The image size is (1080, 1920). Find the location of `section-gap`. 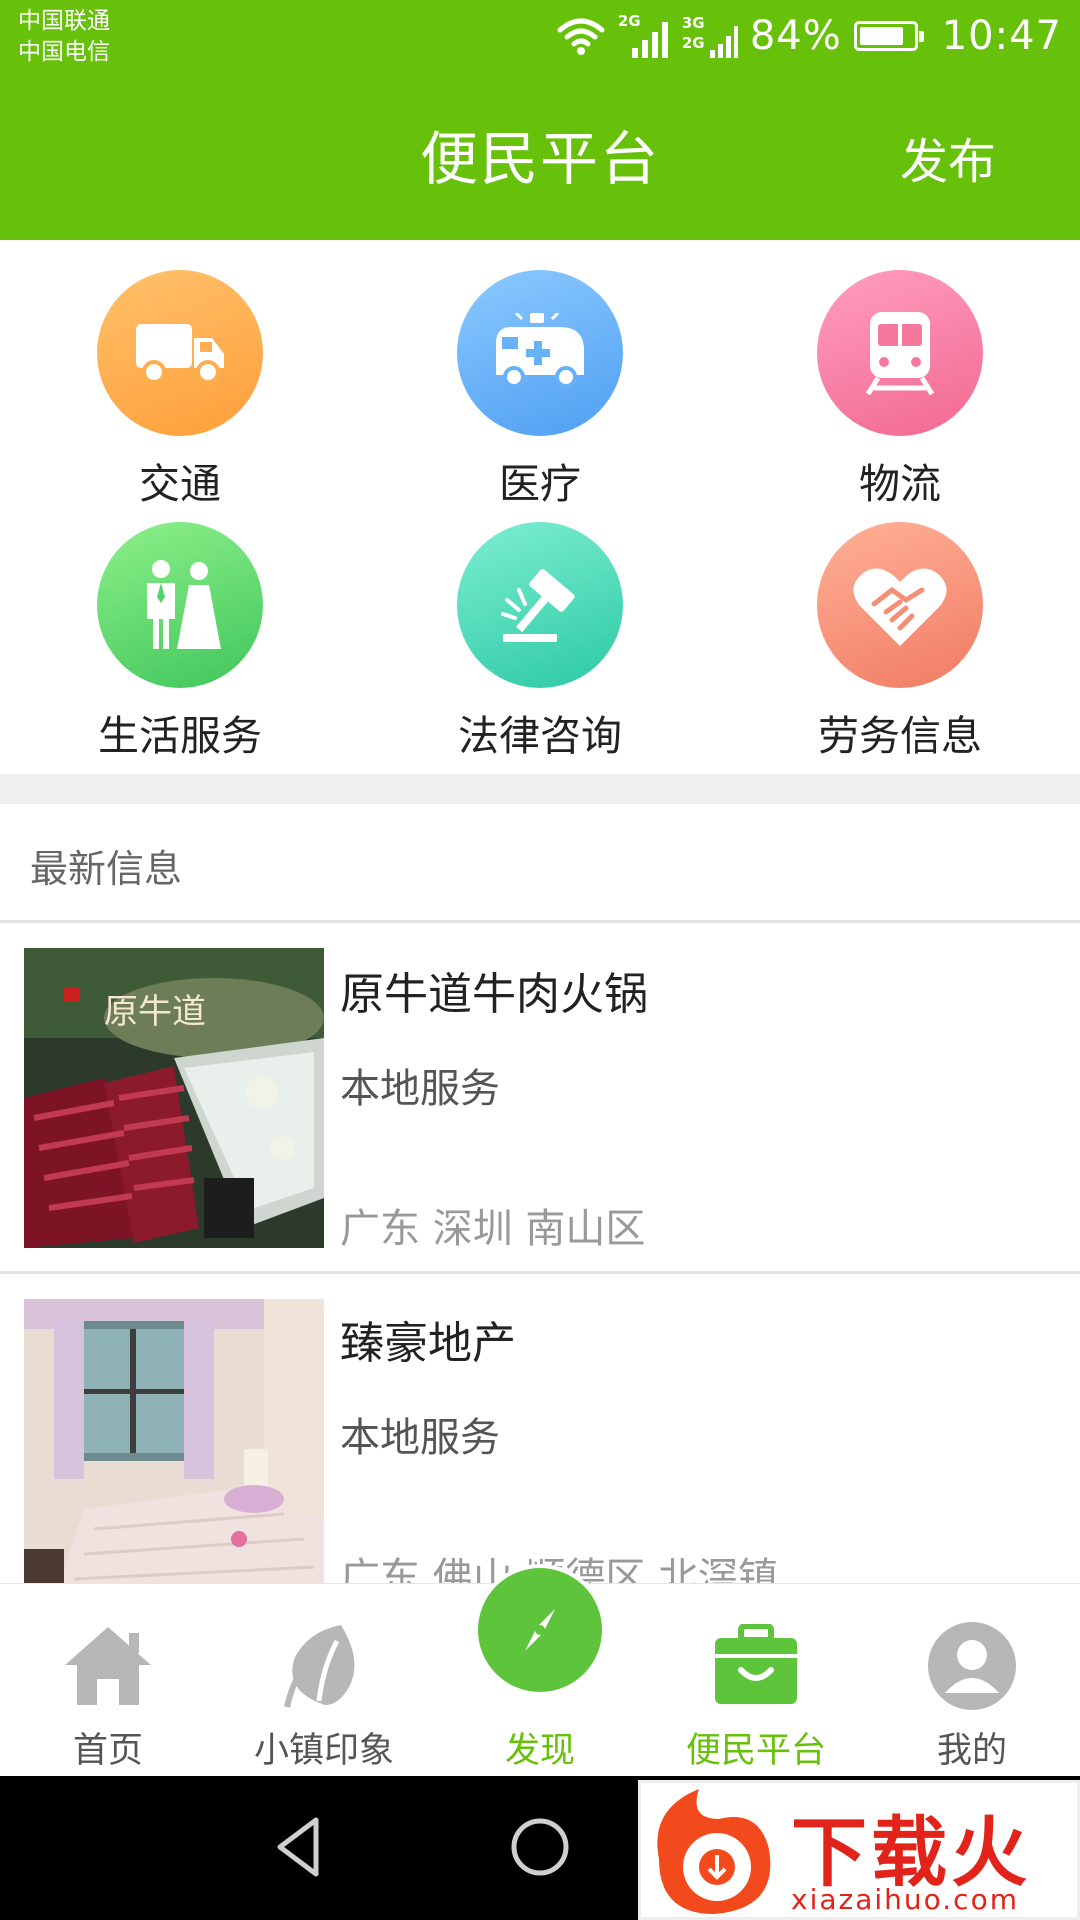

section-gap is located at coordinates (540, 789).